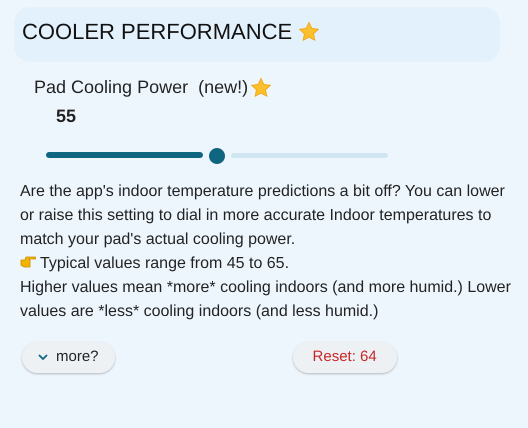 The image size is (528, 428). What do you see at coordinates (43, 357) in the screenshot?
I see `chevron-down-icon` at bounding box center [43, 357].